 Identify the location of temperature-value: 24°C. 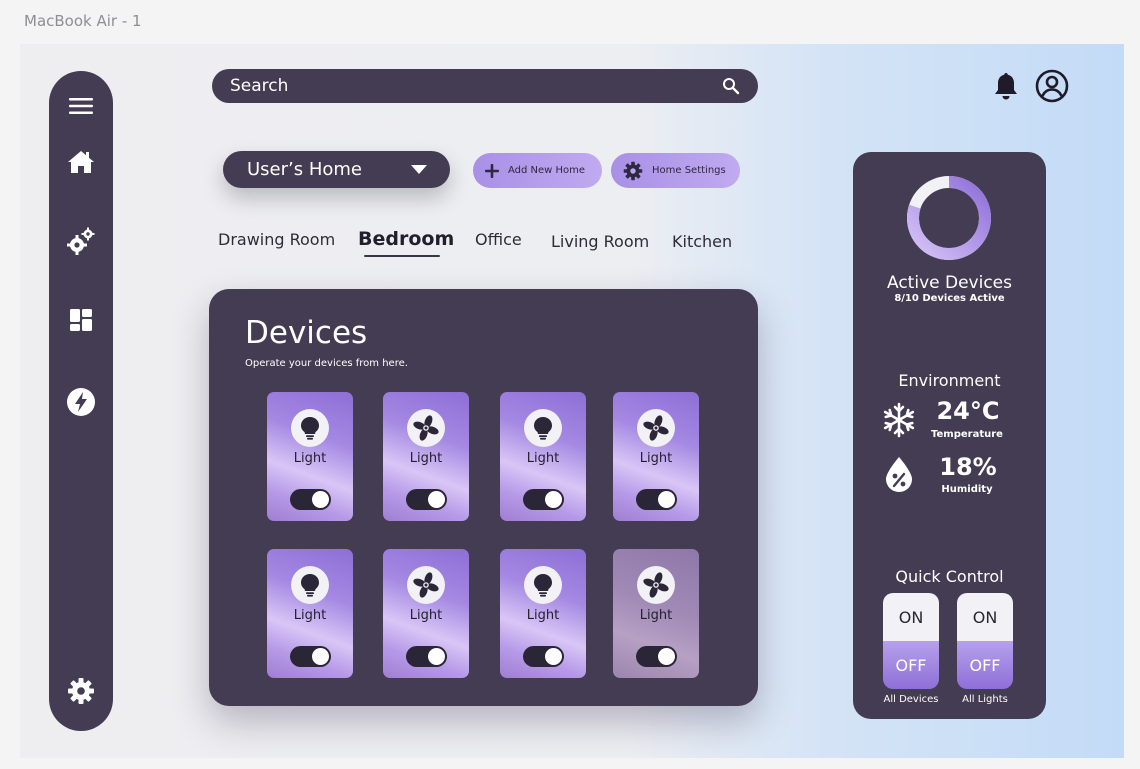
(968, 411).